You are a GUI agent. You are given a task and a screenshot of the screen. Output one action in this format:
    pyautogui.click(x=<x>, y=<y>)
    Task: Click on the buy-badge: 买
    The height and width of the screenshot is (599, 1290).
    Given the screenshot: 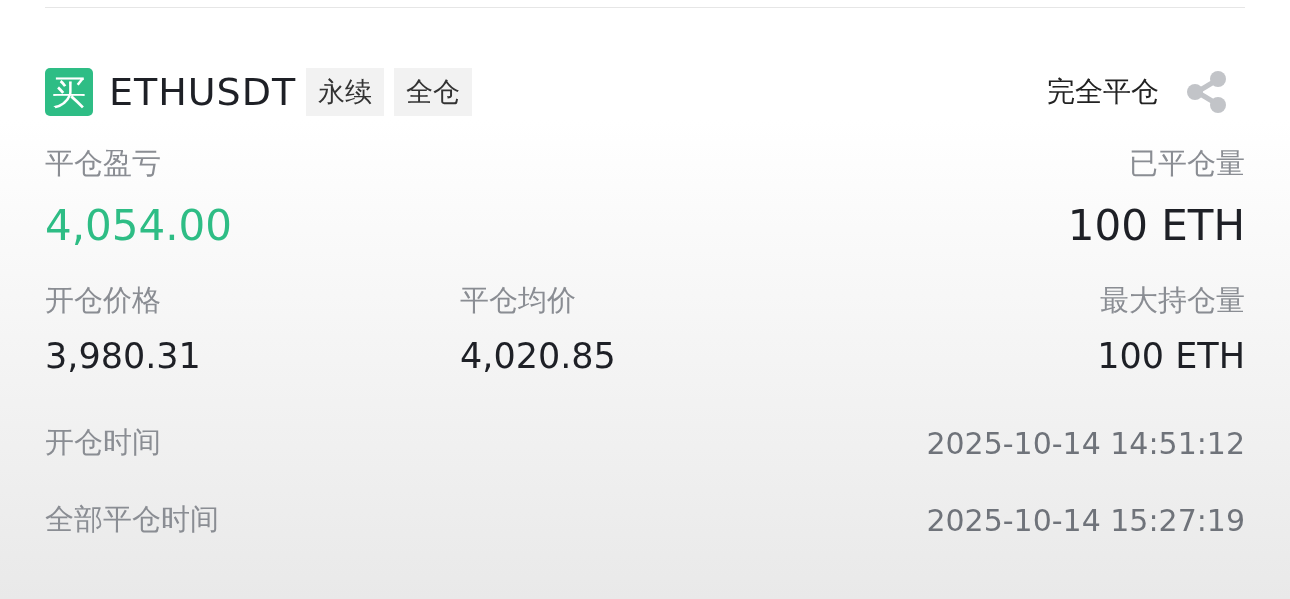 What is the action you would take?
    pyautogui.click(x=69, y=92)
    